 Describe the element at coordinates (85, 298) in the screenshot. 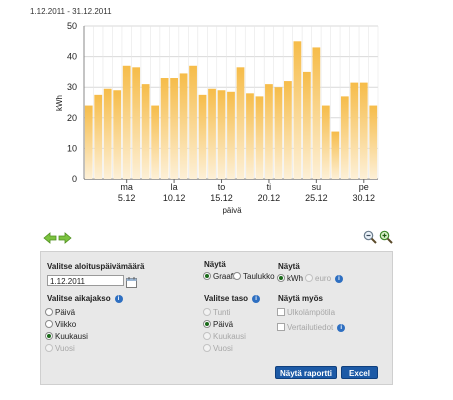

I see `period-label: Valitse aikajakso i` at that location.